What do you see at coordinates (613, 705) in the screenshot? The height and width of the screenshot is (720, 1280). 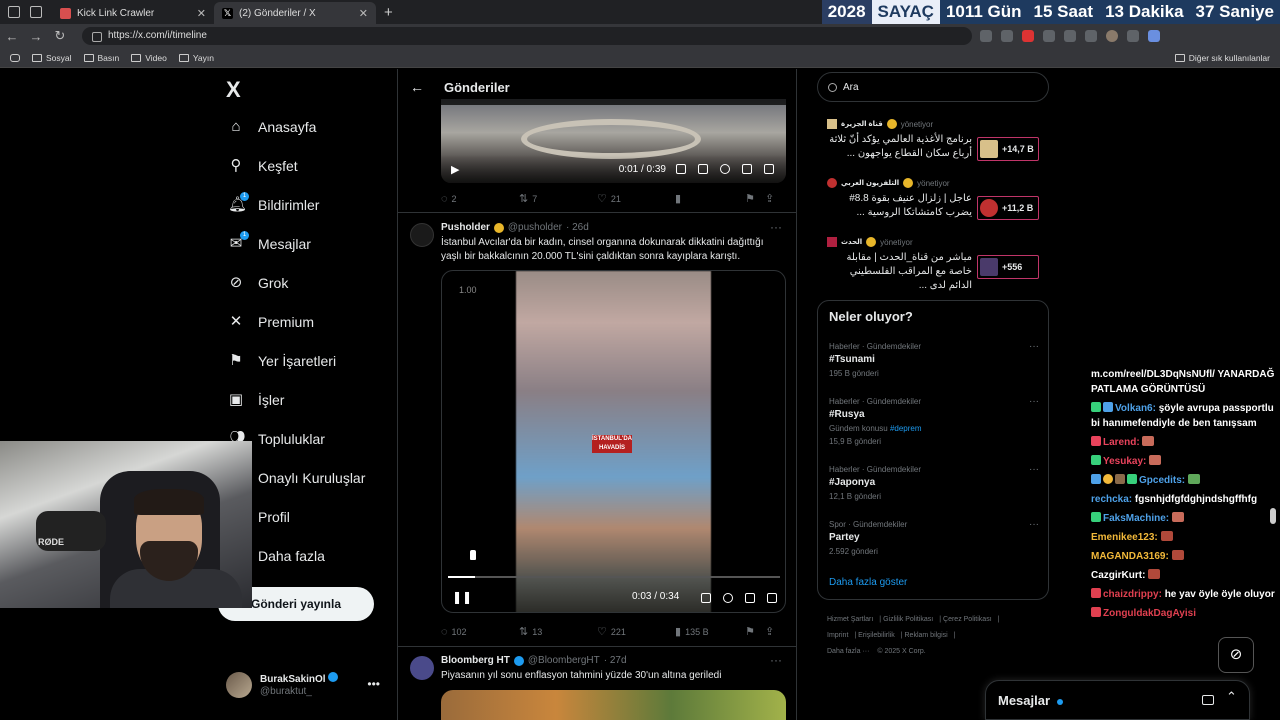 I see `tweet-image` at bounding box center [613, 705].